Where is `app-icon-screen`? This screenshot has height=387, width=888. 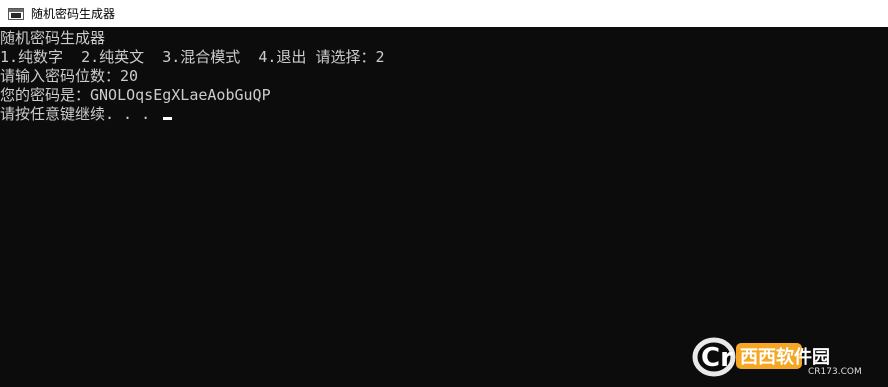
app-icon-screen is located at coordinates (16, 15).